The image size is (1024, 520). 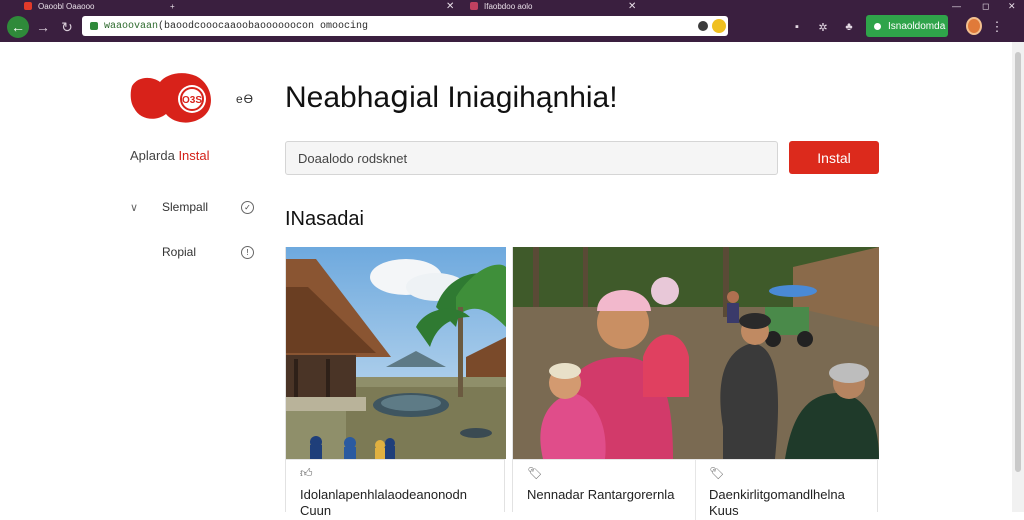 What do you see at coordinates (632, 6) in the screenshot?
I see `tab-2-close-icon: ✕` at bounding box center [632, 6].